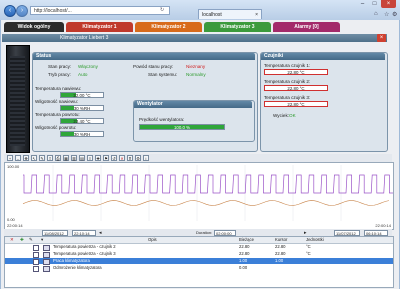  Describe the element at coordinates (84, 246) in the screenshot. I see `cell-opis: Temperatura powietrza - czujnik 2` at that location.